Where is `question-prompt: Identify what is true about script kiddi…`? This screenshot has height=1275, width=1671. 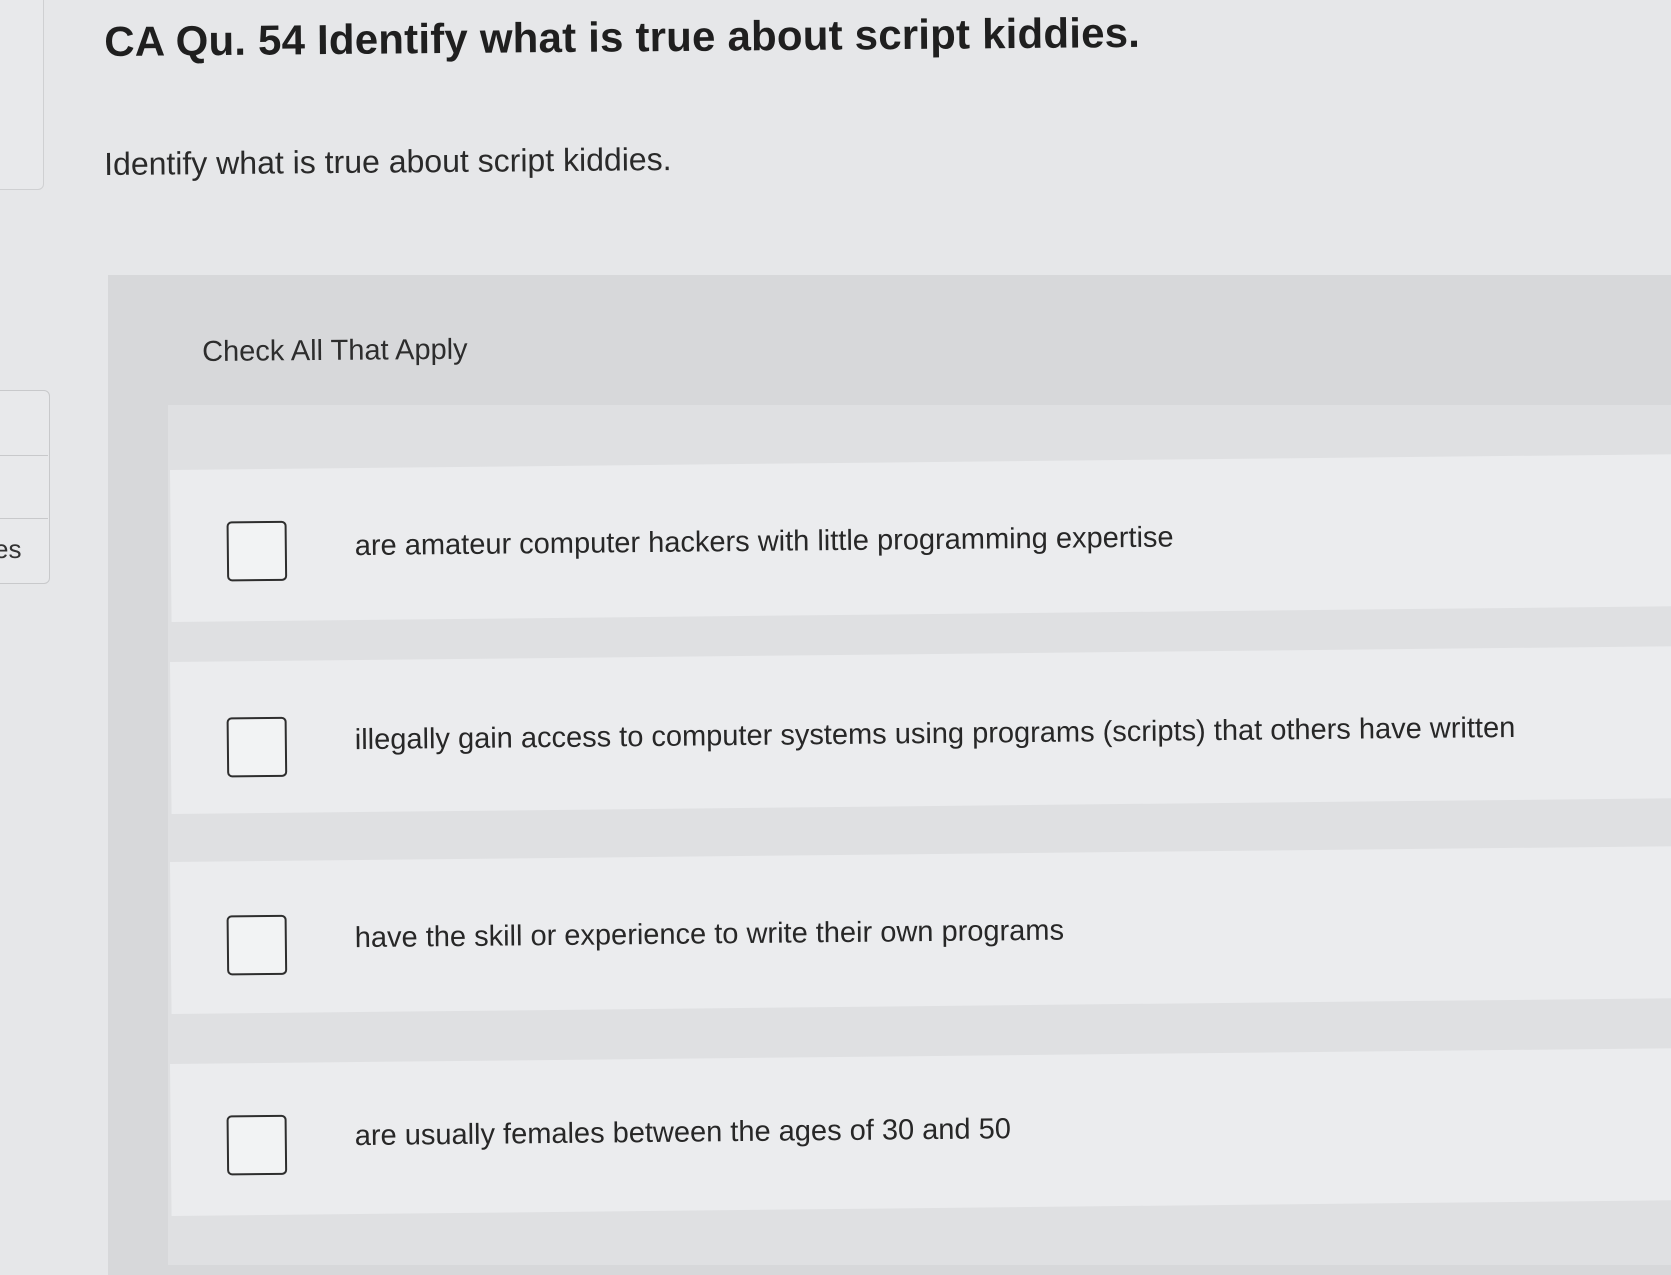
question-prompt: Identify what is true about script kiddi… is located at coordinates (388, 161).